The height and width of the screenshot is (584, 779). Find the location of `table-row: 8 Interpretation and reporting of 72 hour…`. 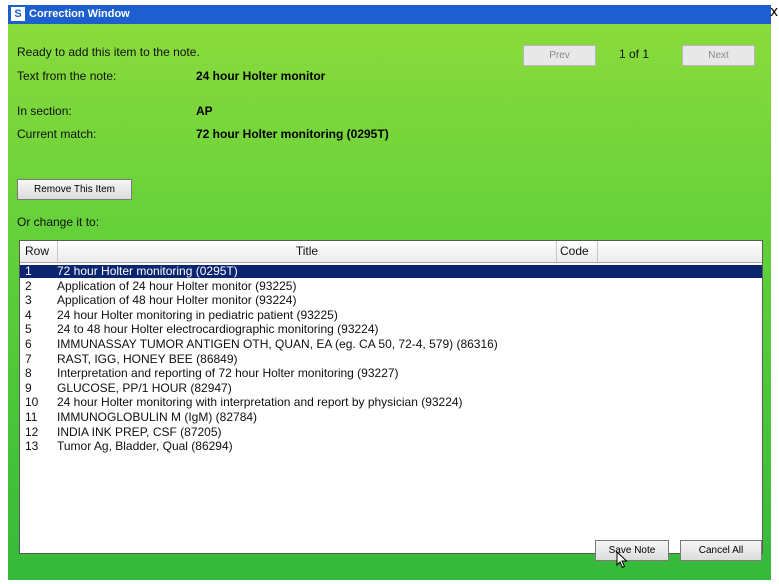

table-row: 8 Interpretation and reporting of 72 hour… is located at coordinates (391, 373).